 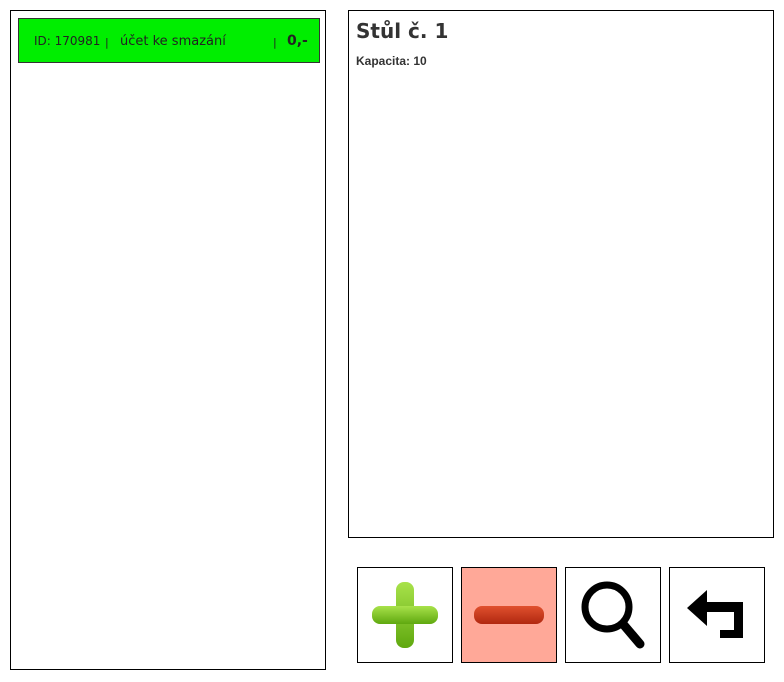 I want to click on account-name: účet ke smazání, so click(x=173, y=41).